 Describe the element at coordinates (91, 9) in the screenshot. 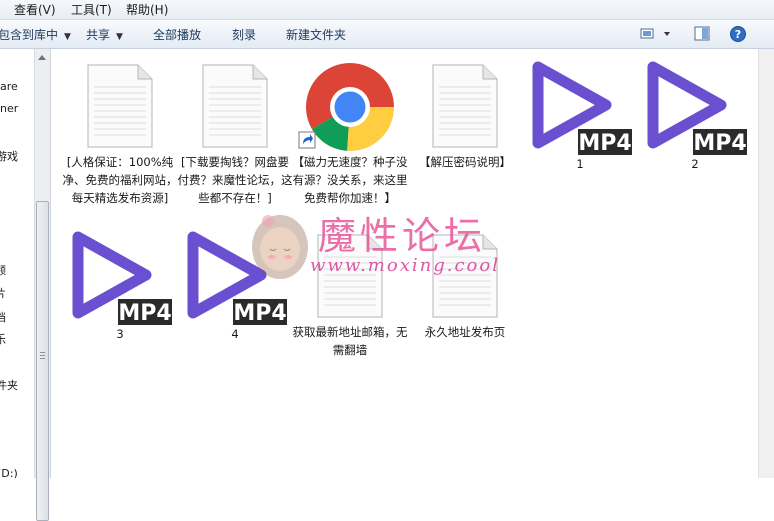

I see `menu-tools: 工具(T)` at that location.